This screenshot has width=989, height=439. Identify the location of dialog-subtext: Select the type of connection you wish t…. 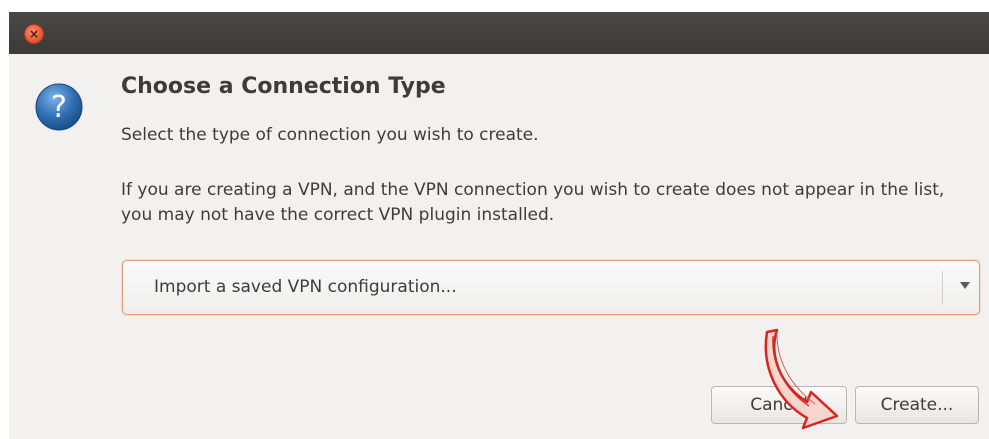
(330, 135).